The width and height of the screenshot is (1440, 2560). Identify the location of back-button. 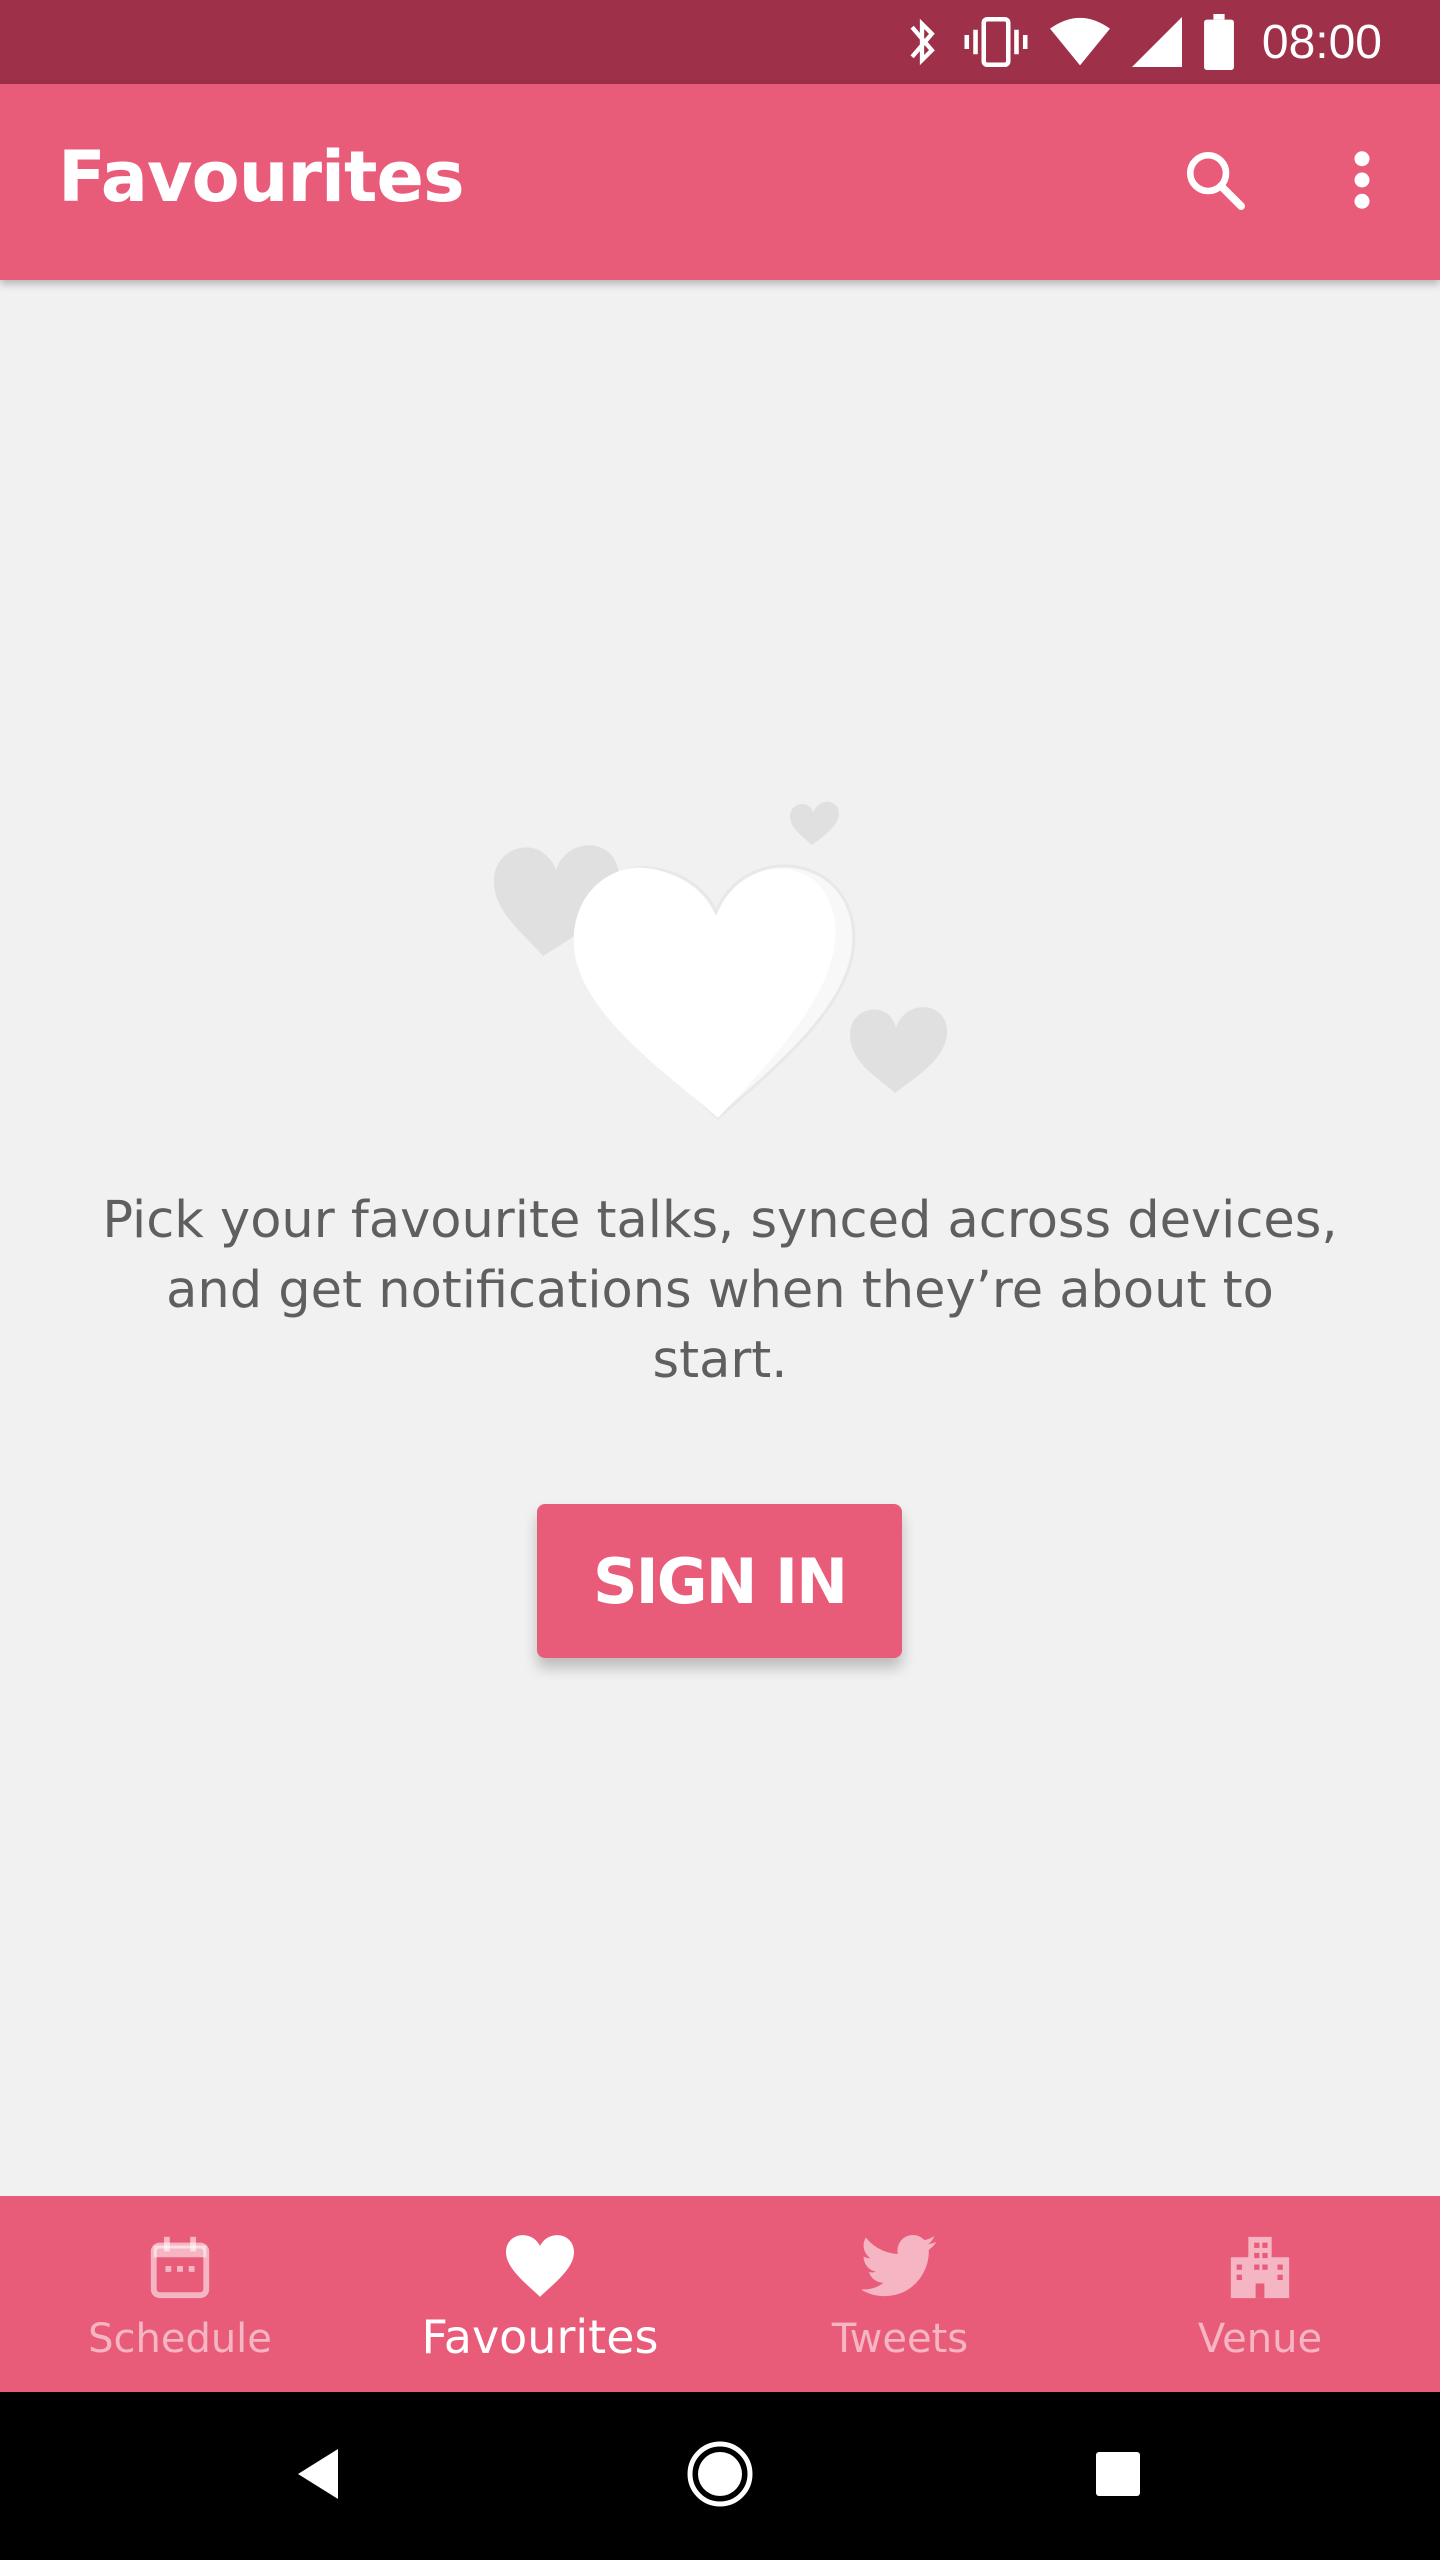
(320, 2476).